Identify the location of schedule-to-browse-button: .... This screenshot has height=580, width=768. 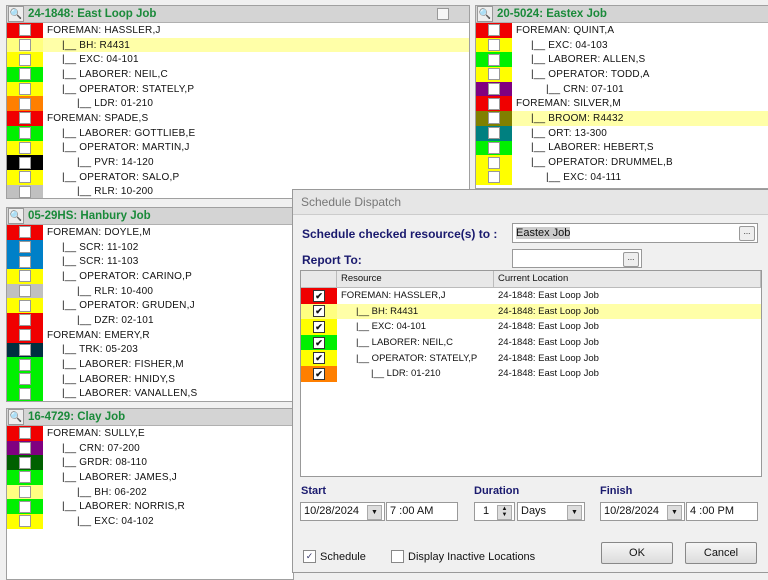
(747, 233).